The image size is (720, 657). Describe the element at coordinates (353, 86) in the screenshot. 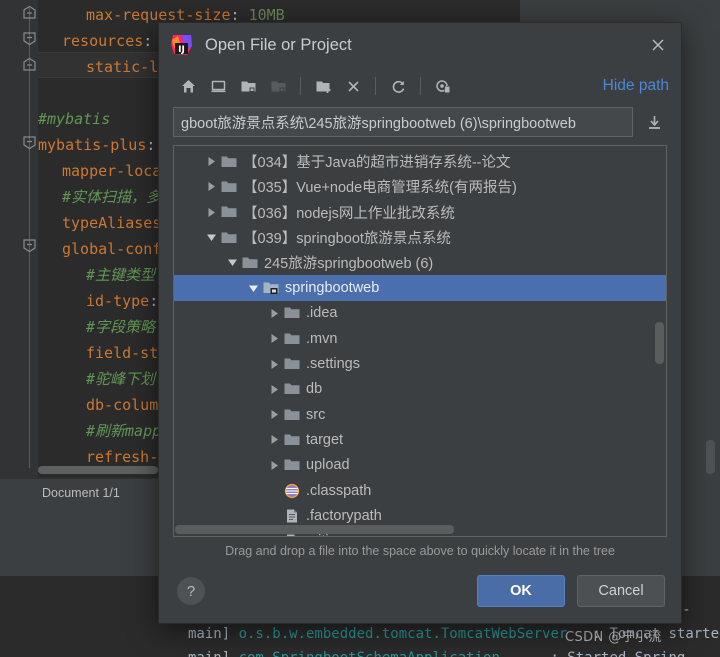

I see `delete-icon` at that location.